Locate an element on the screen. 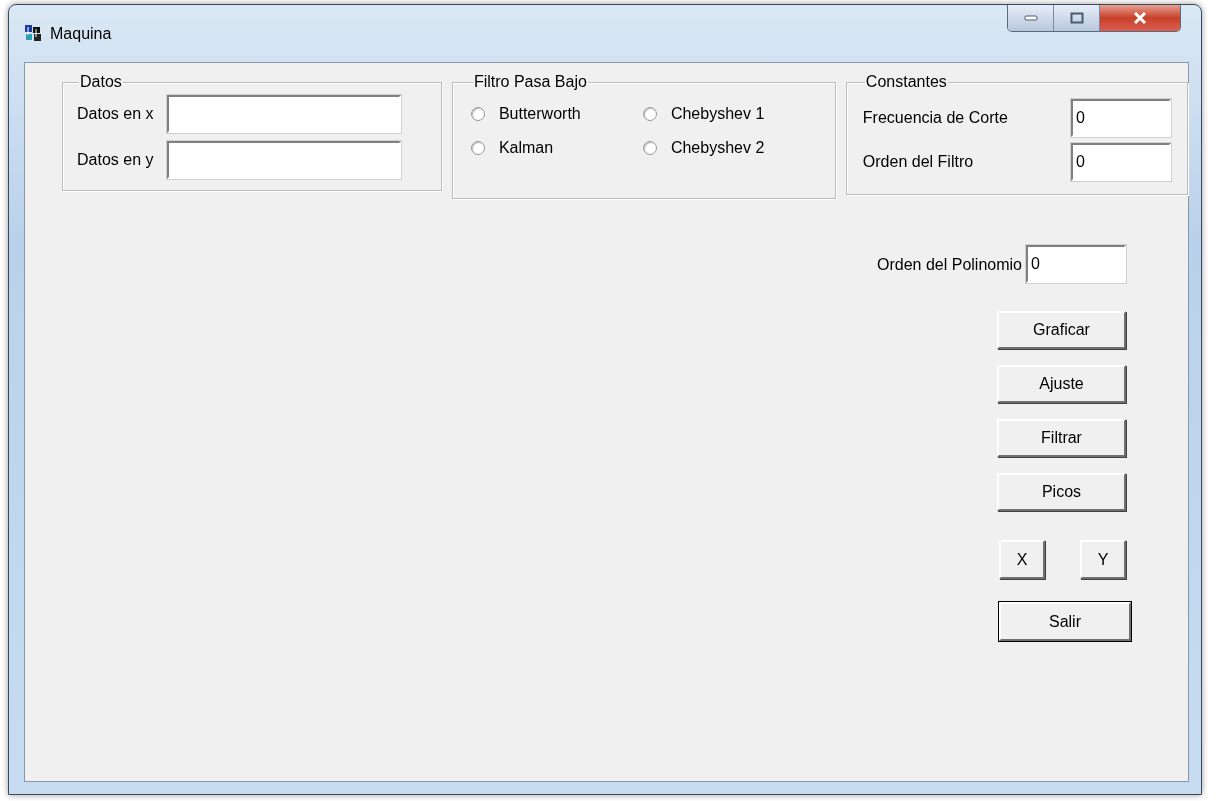 Image resolution: width=1220 pixels, height=801 pixels. minimize-icon is located at coordinates (1030, 18).